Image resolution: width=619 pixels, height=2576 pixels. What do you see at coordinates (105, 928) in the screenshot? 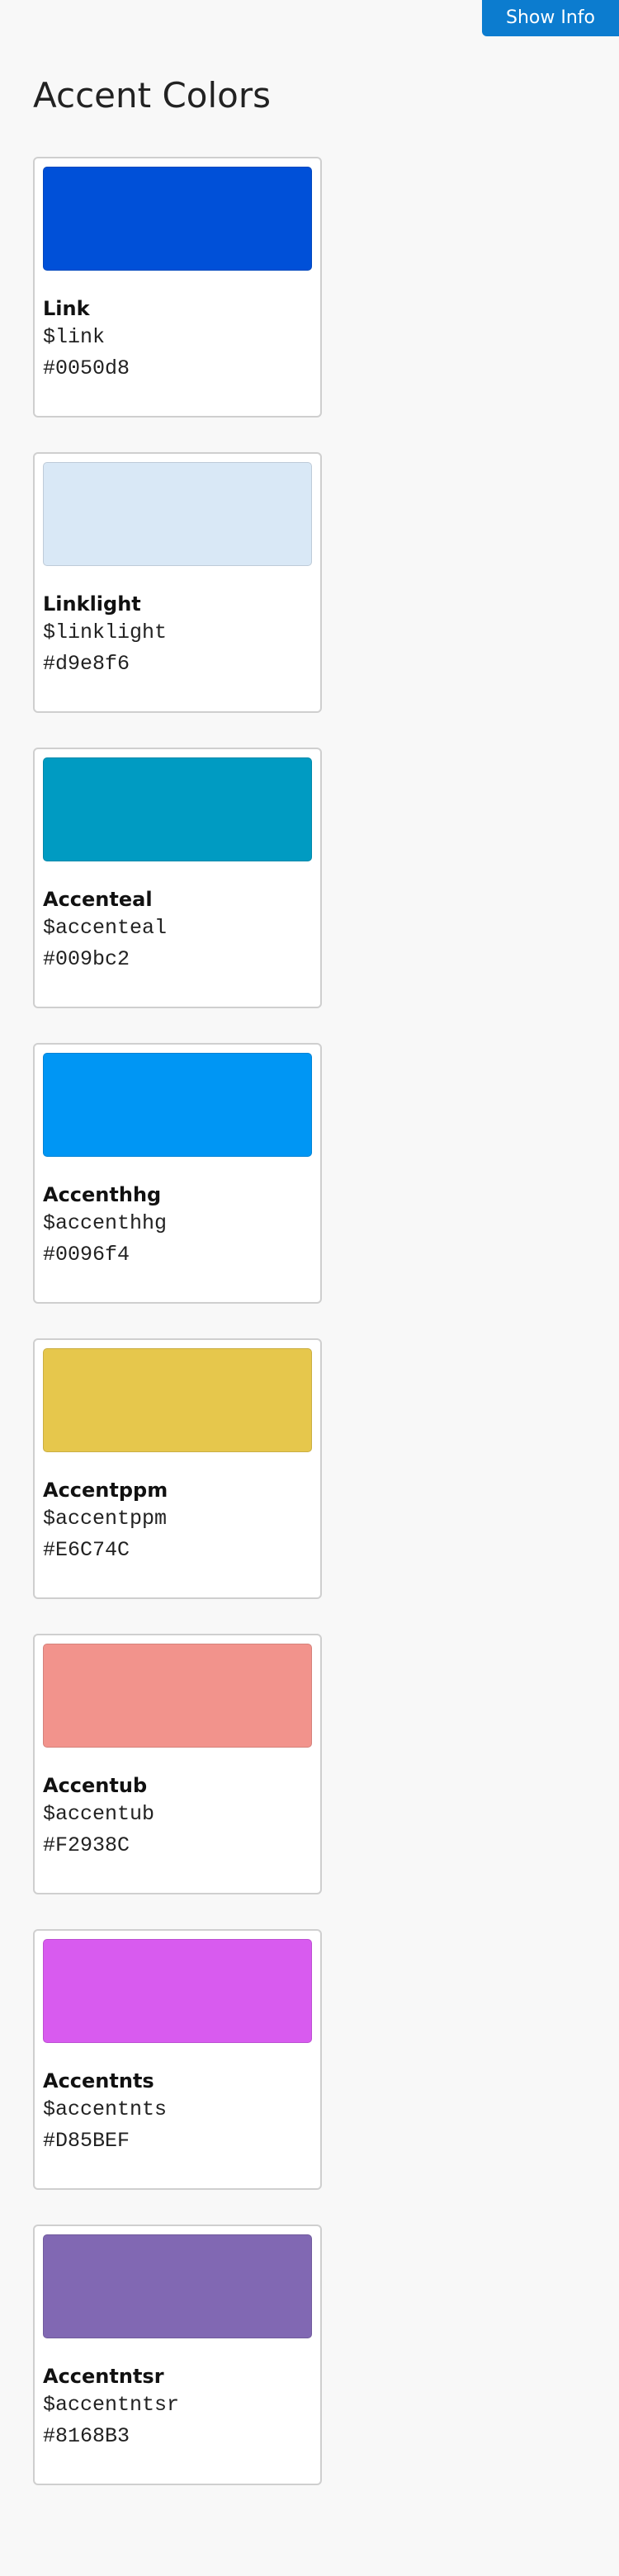
I see `color-variable: $accenteal` at bounding box center [105, 928].